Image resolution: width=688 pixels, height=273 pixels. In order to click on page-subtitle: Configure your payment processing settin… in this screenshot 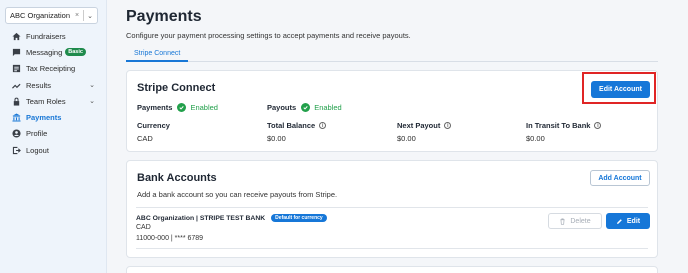, I will do `click(268, 35)`.